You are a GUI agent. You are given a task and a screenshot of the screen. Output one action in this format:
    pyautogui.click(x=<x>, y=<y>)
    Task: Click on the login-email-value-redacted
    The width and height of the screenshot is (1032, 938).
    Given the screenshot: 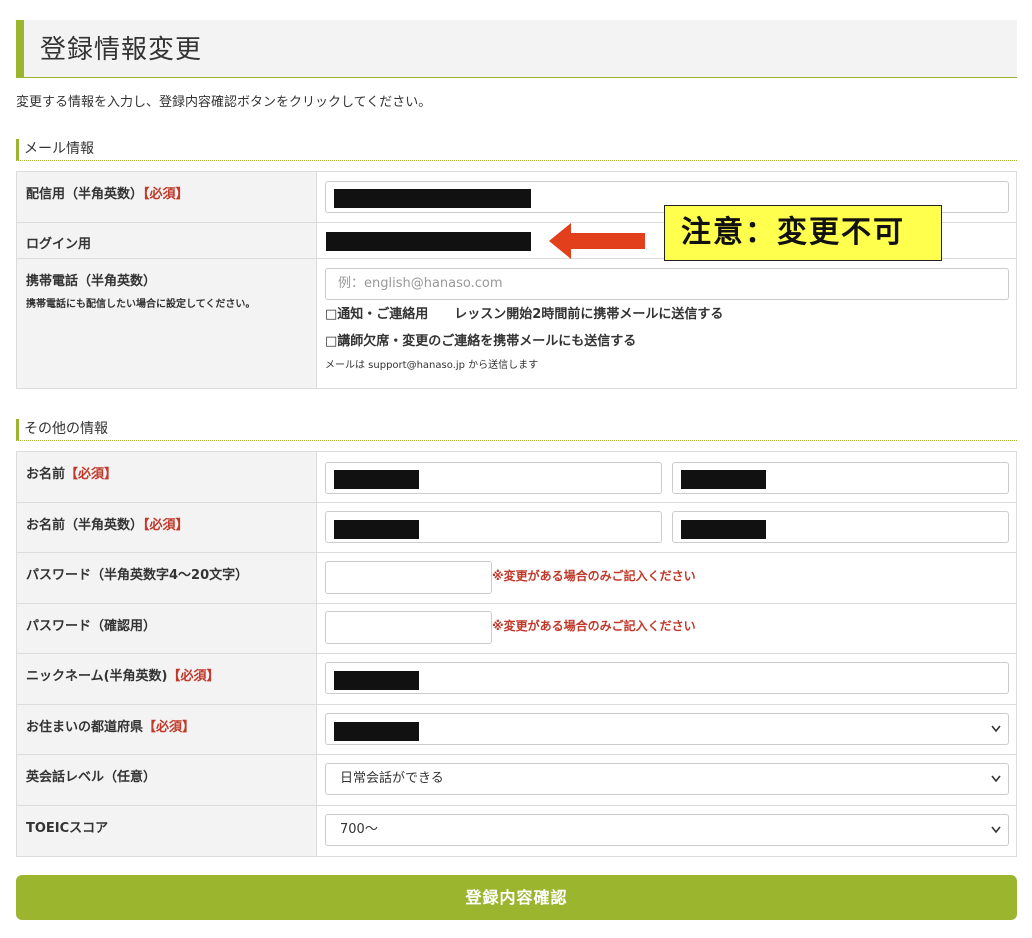 What is the action you would take?
    pyautogui.click(x=428, y=241)
    